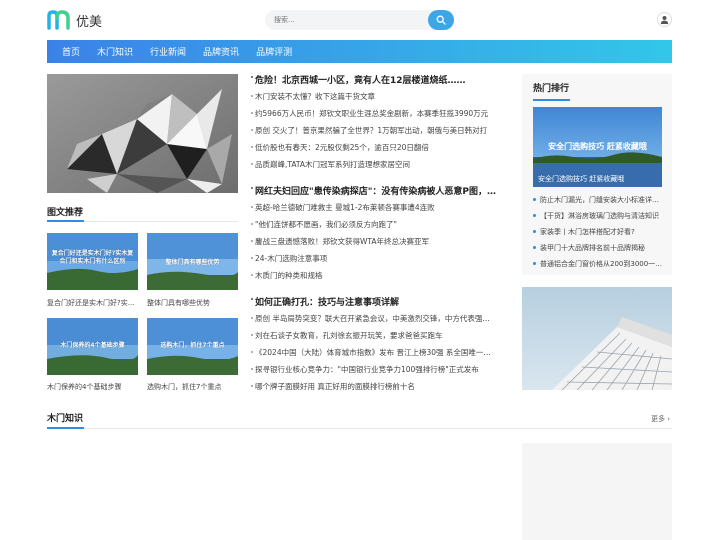 The width and height of the screenshot is (720, 540). Describe the element at coordinates (93, 387) in the screenshot. I see `thumb-title: 木门保养的4个基础步骤` at that location.